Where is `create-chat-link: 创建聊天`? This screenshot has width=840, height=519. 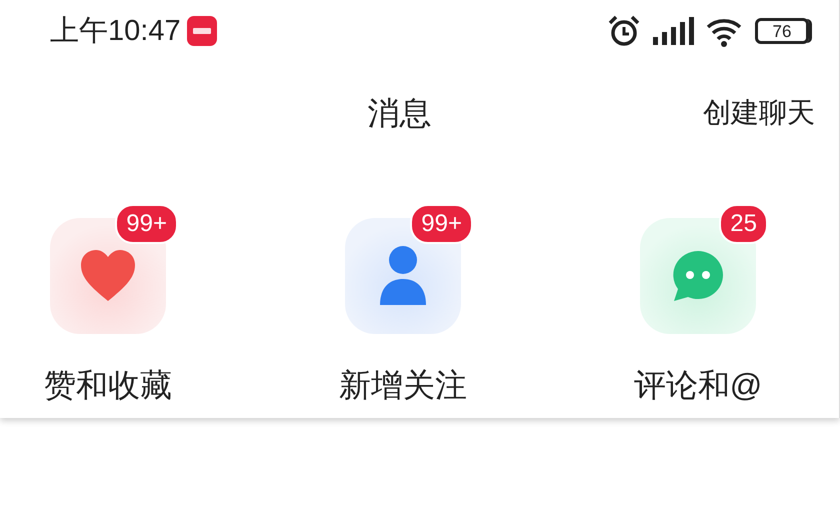 create-chat-link: 创建聊天 is located at coordinates (759, 113).